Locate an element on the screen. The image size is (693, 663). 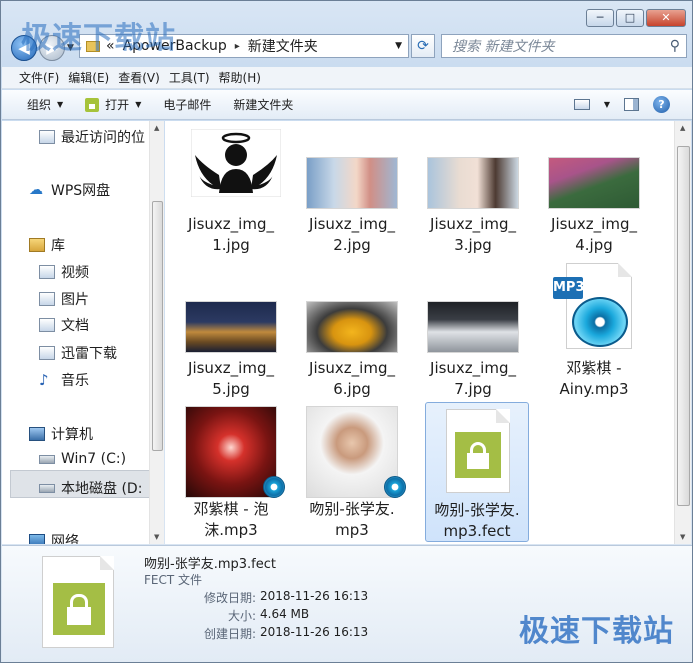
change-view-icon is located at coordinates (581, 104).